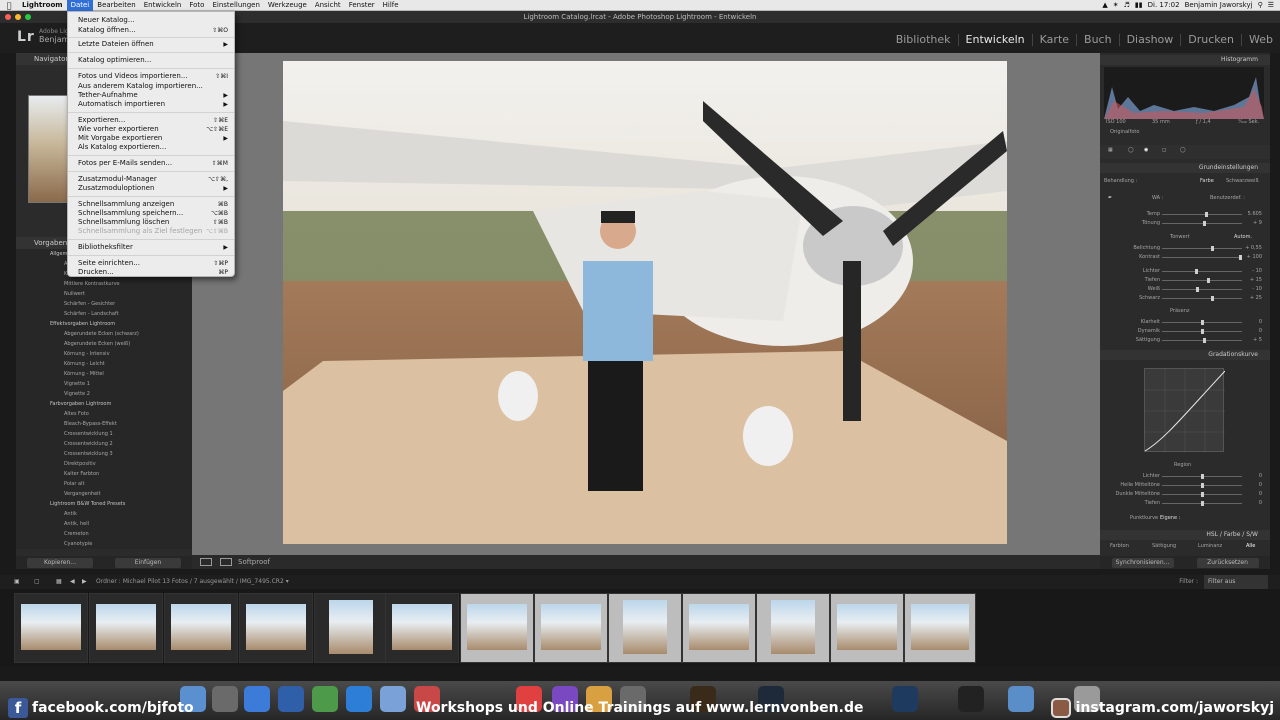  I want to click on develop-slider: Sättigung + 5, so click(1185, 340).